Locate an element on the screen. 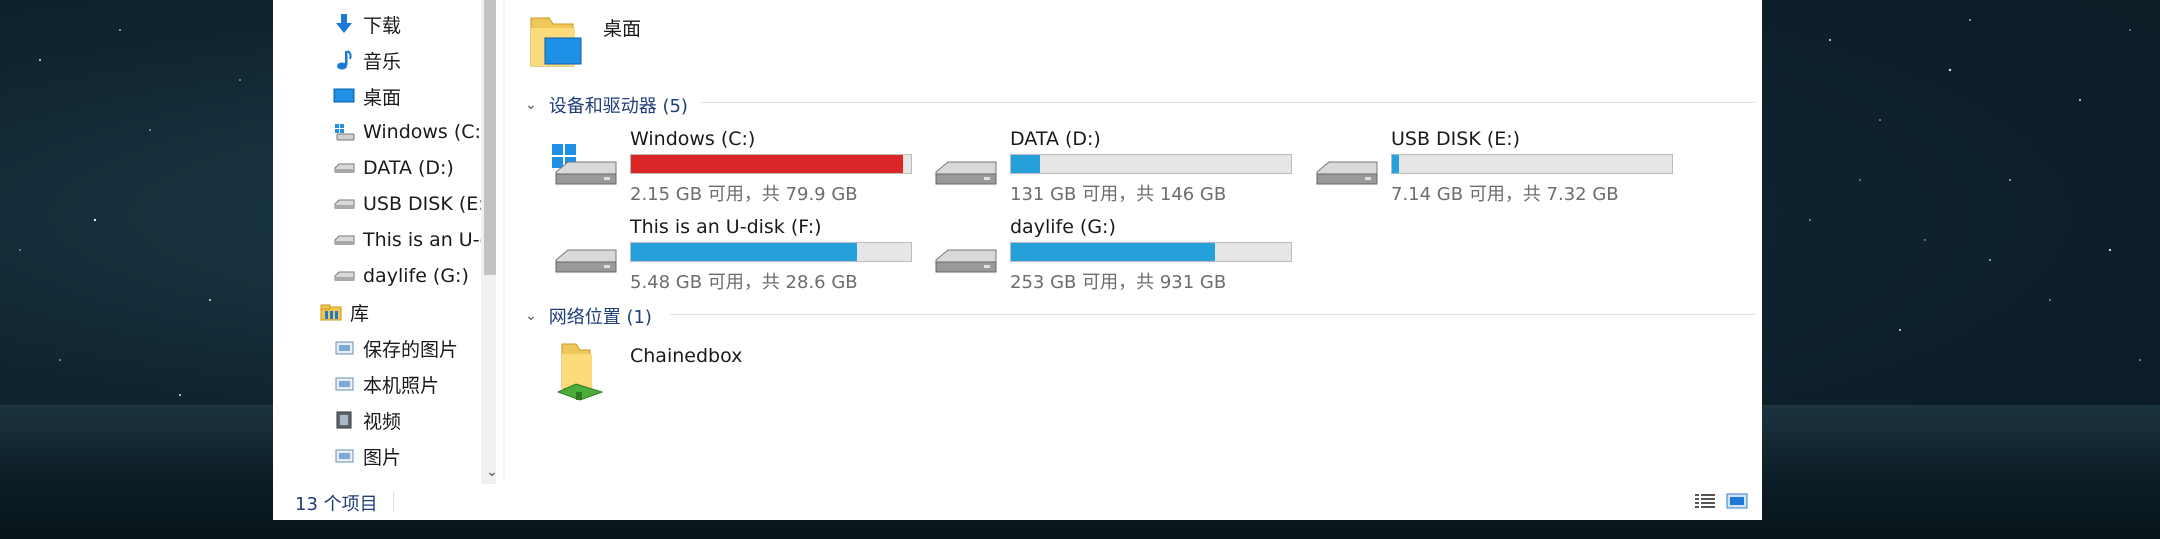 This screenshot has width=2160, height=539. details-view-icon is located at coordinates (1705, 501).